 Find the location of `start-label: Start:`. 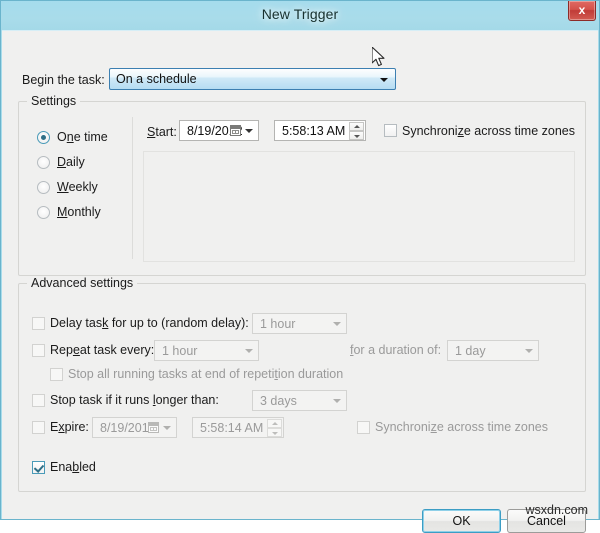

start-label: Start: is located at coordinates (162, 132).